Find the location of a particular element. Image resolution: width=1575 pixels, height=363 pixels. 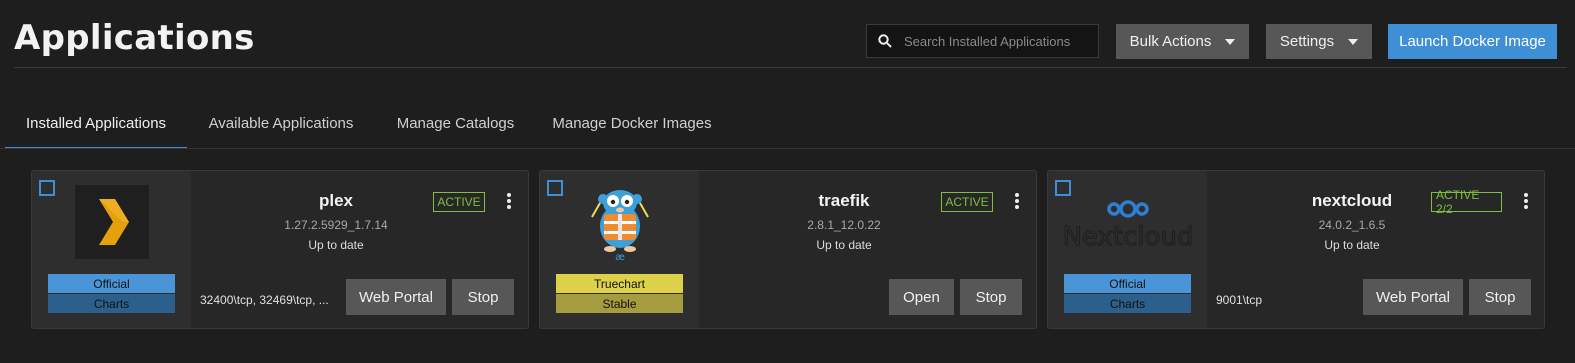

app-card-logo-panel: Official Charts is located at coordinates (111, 249).